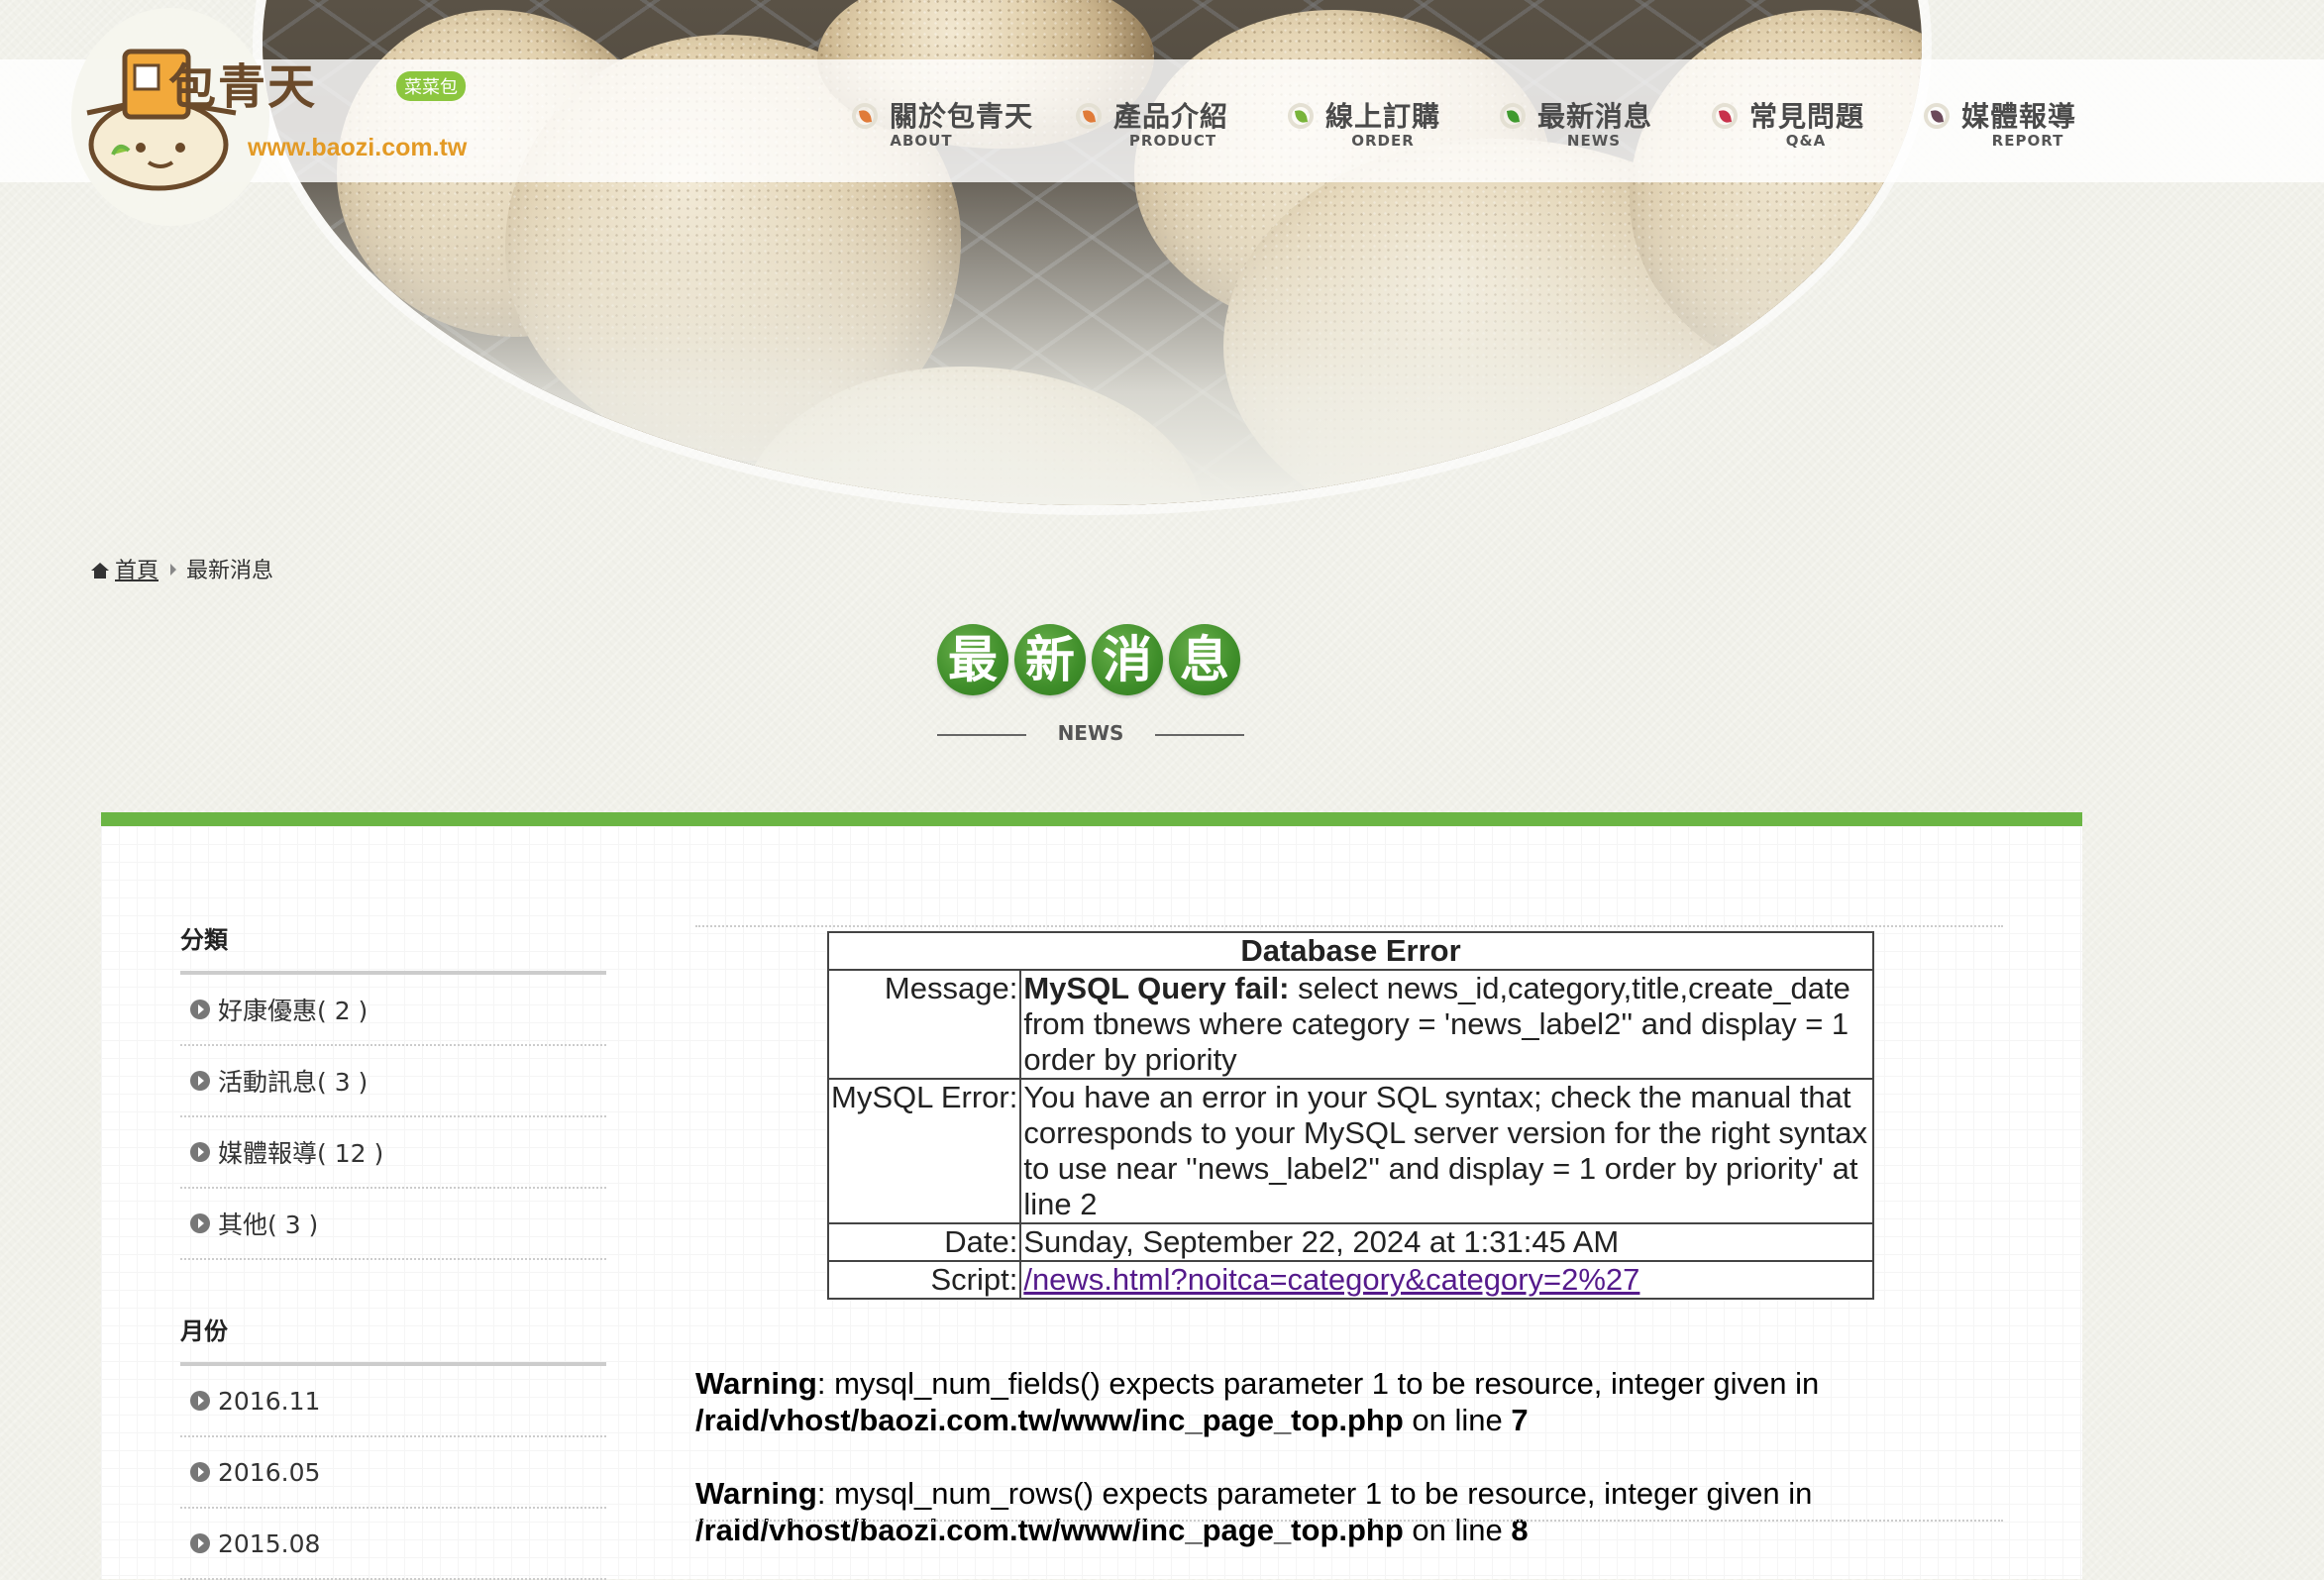 The width and height of the screenshot is (2324, 1580). What do you see at coordinates (182, 568) in the screenshot?
I see `breadcrumb: 首頁 最新消息` at bounding box center [182, 568].